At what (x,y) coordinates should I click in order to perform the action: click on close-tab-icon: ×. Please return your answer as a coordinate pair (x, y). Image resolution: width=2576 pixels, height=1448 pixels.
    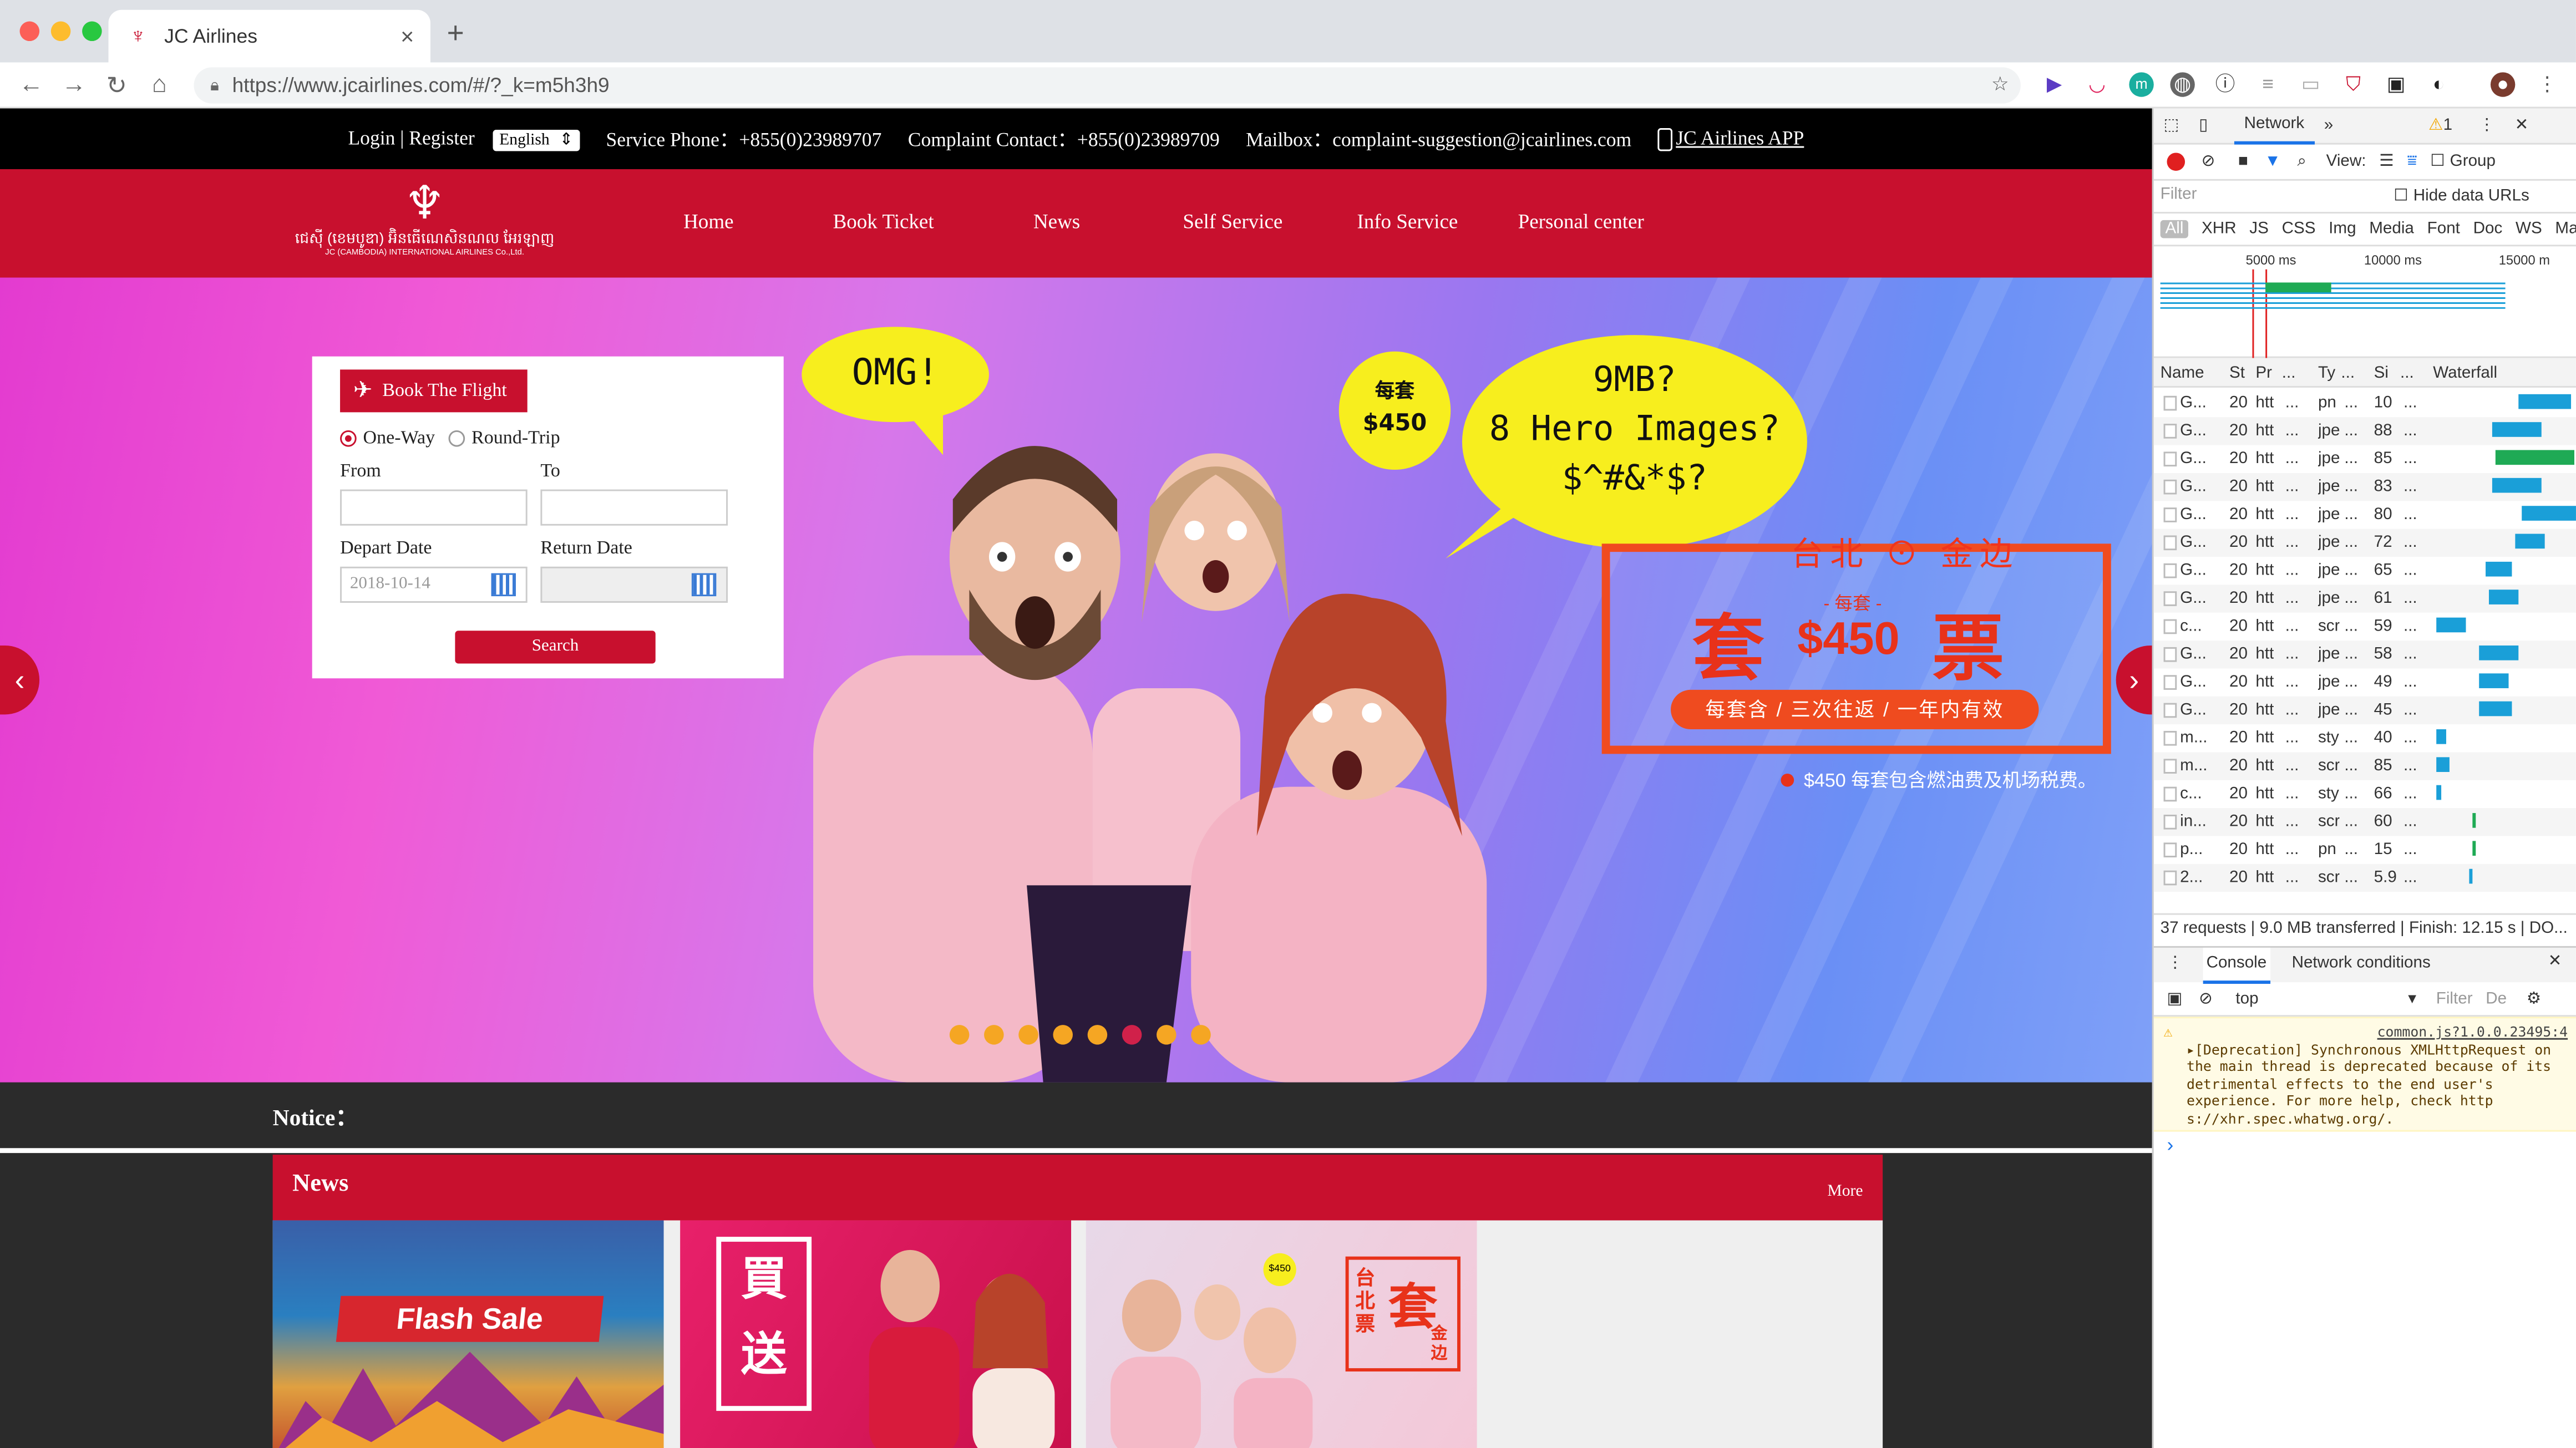
    Looking at the image, I should click on (407, 36).